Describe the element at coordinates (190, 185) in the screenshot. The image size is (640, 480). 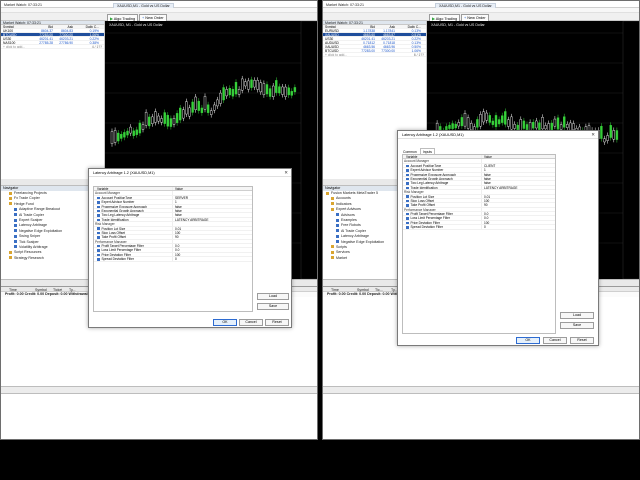
I see `left-dialog-tabs: CommonInputs` at that location.